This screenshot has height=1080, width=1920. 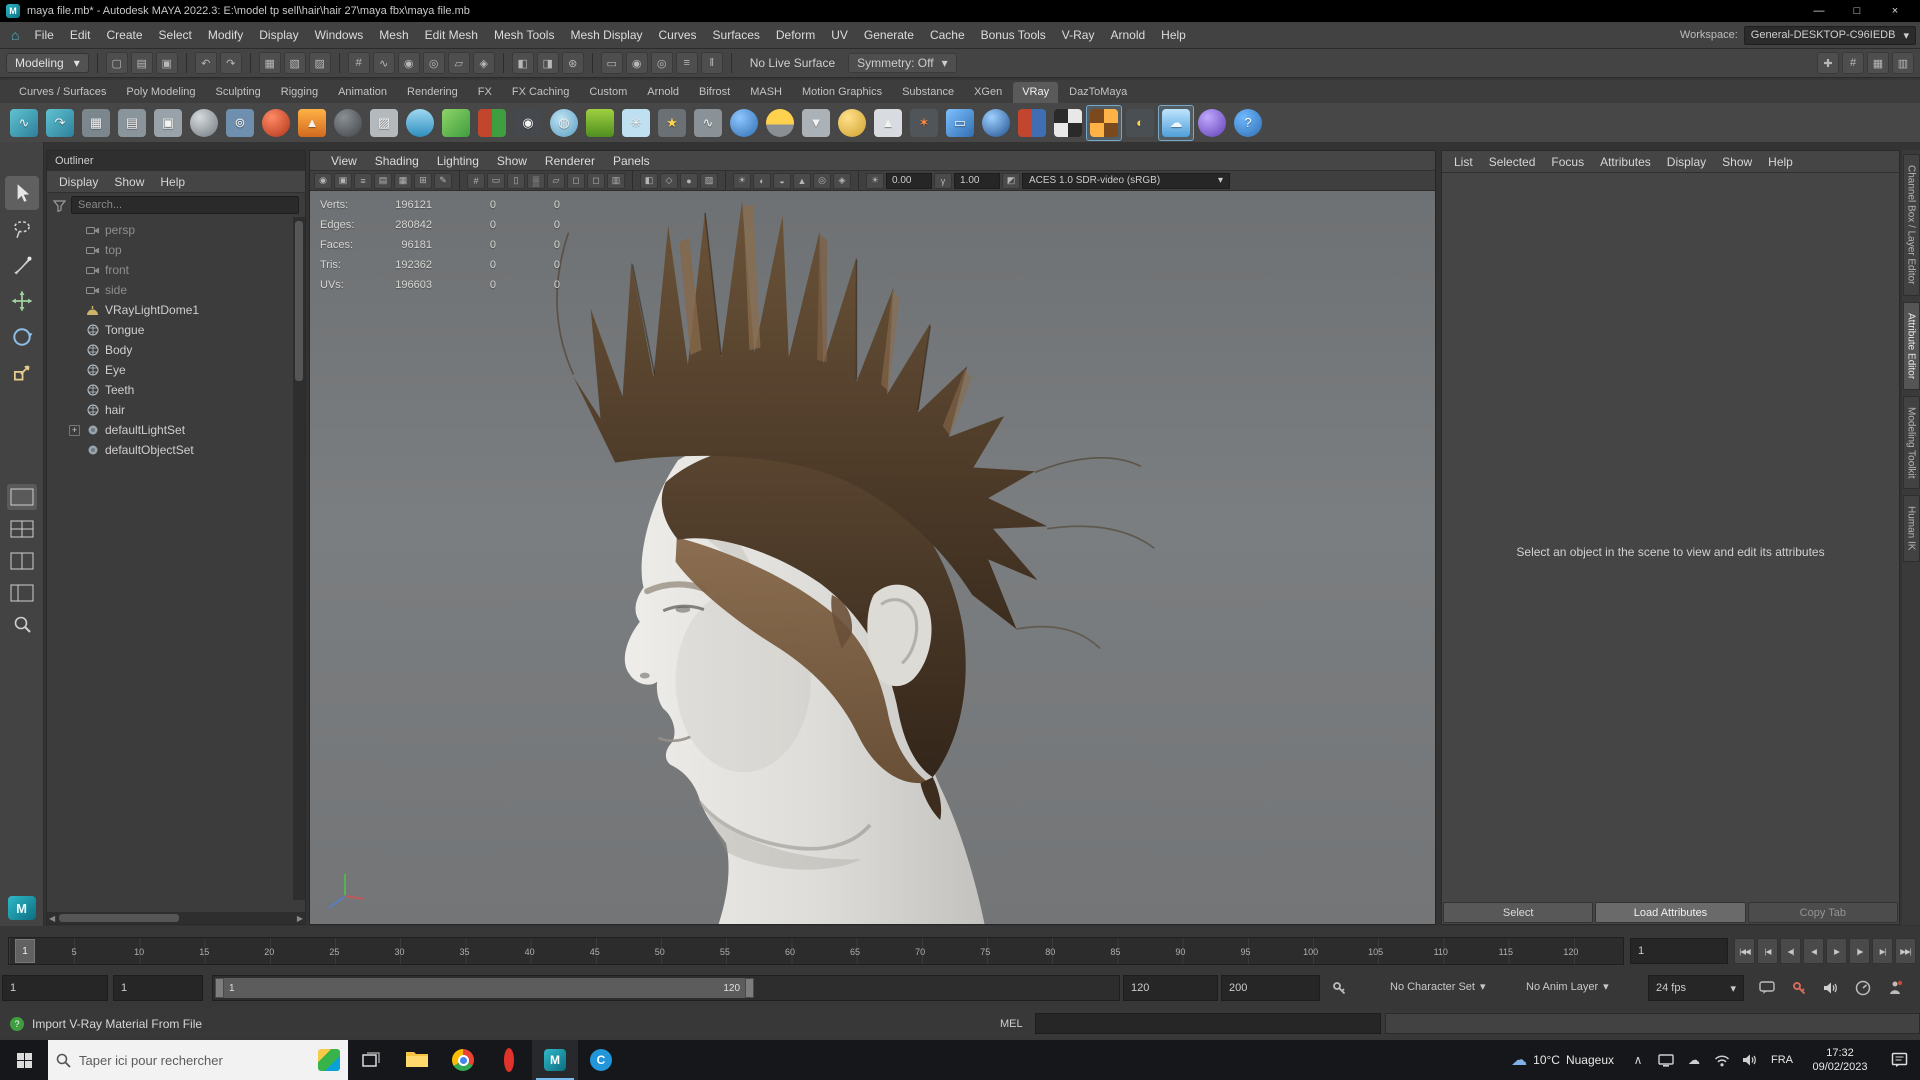 What do you see at coordinates (570, 161) in the screenshot?
I see `viewport-menu-renderer: Renderer` at bounding box center [570, 161].